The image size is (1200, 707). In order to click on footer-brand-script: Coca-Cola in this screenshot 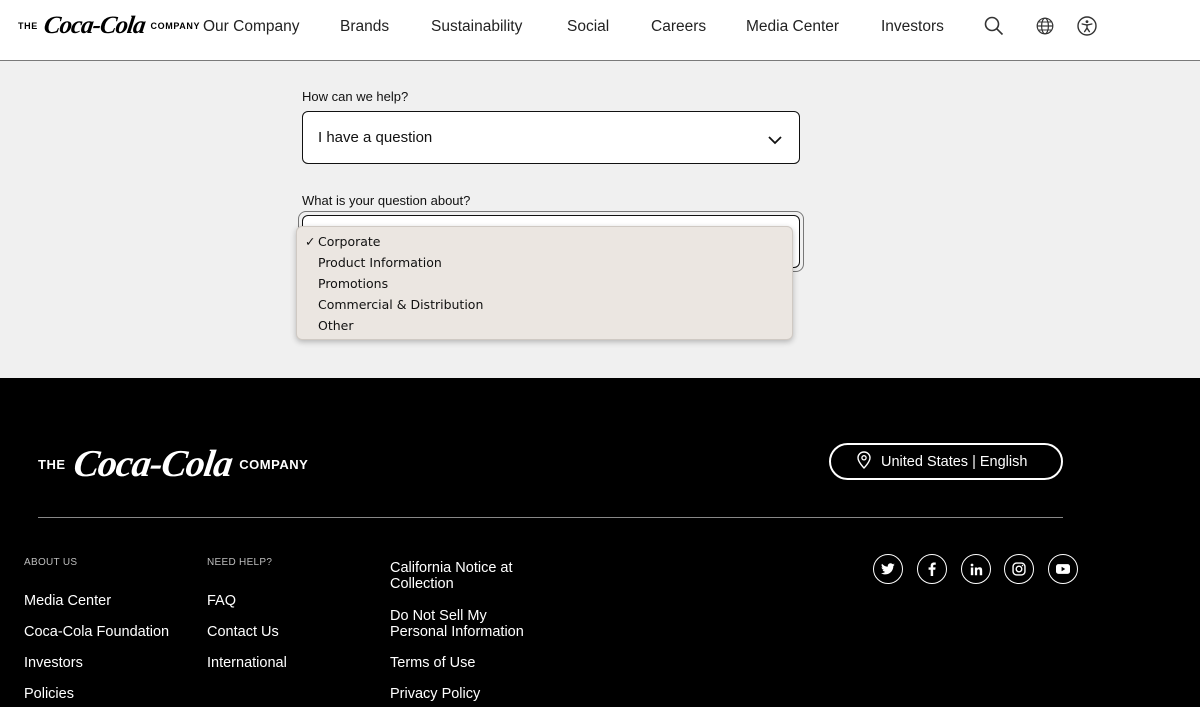, I will do `click(152, 464)`.